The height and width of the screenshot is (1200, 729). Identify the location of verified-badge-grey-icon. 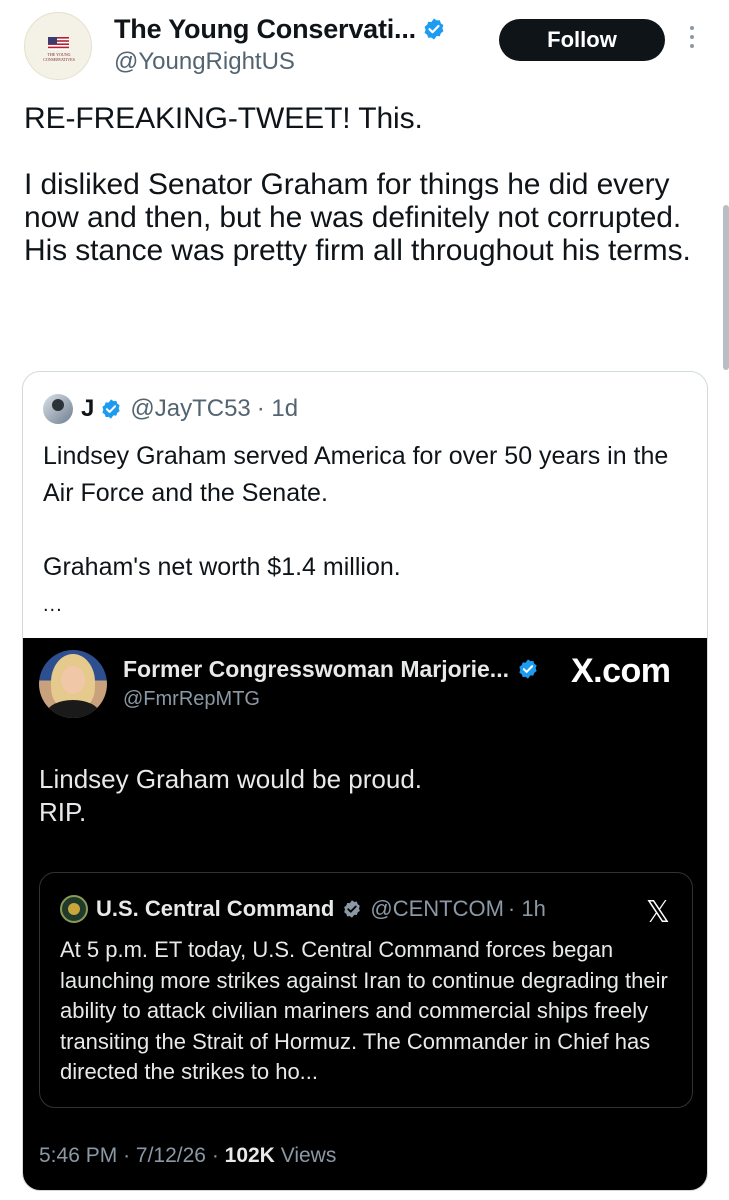
(352, 909).